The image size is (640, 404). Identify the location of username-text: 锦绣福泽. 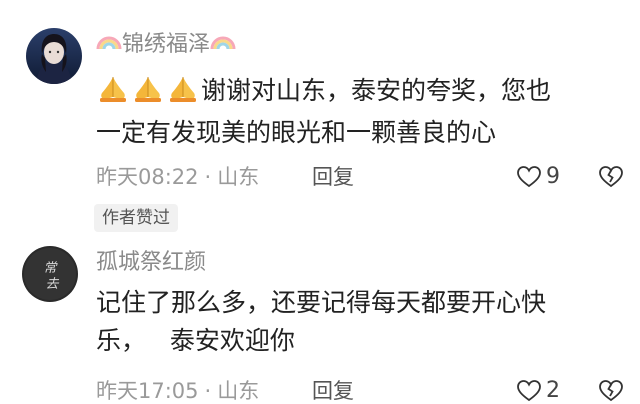
(166, 44).